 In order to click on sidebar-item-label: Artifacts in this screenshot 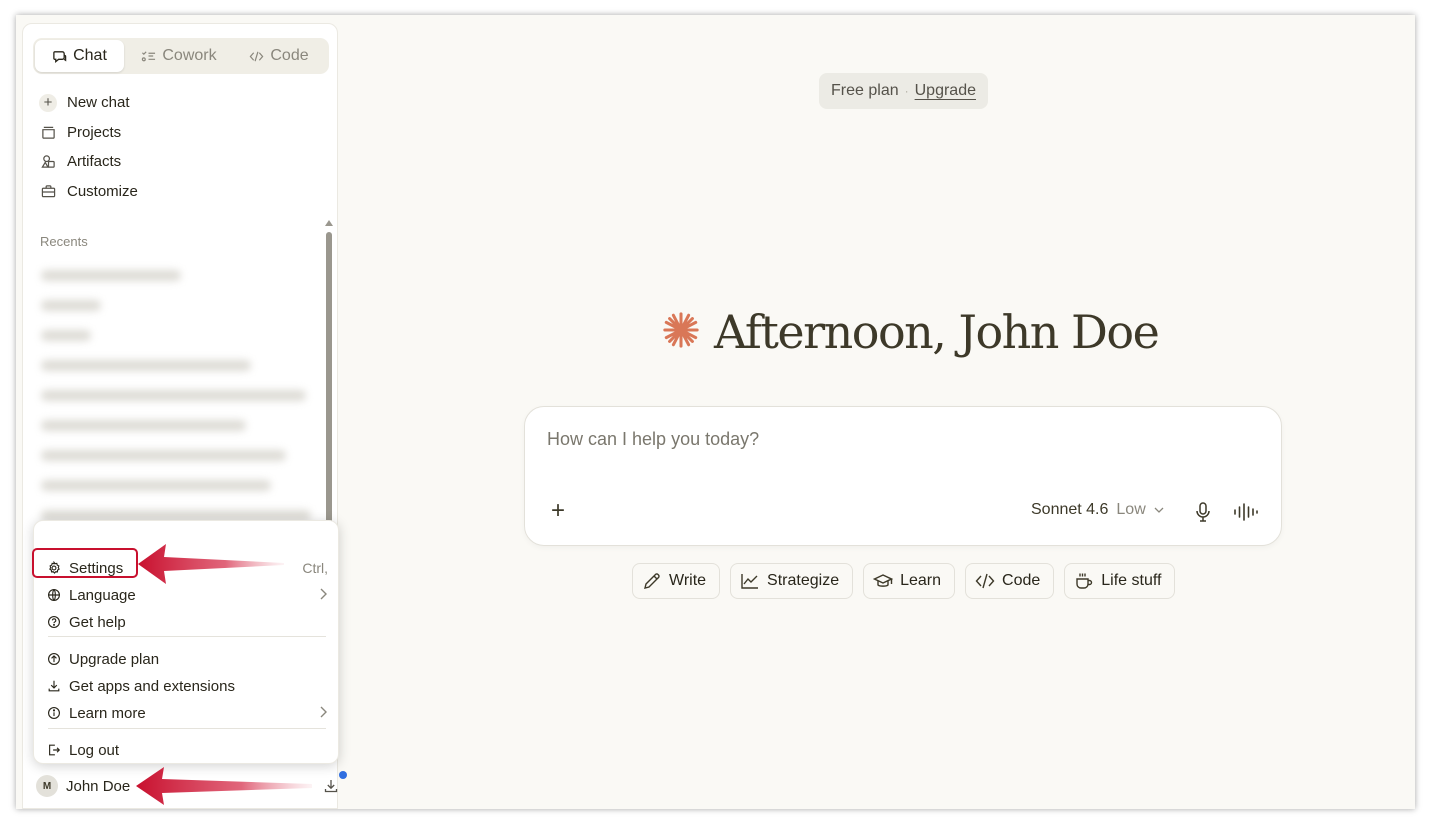, I will do `click(94, 162)`.